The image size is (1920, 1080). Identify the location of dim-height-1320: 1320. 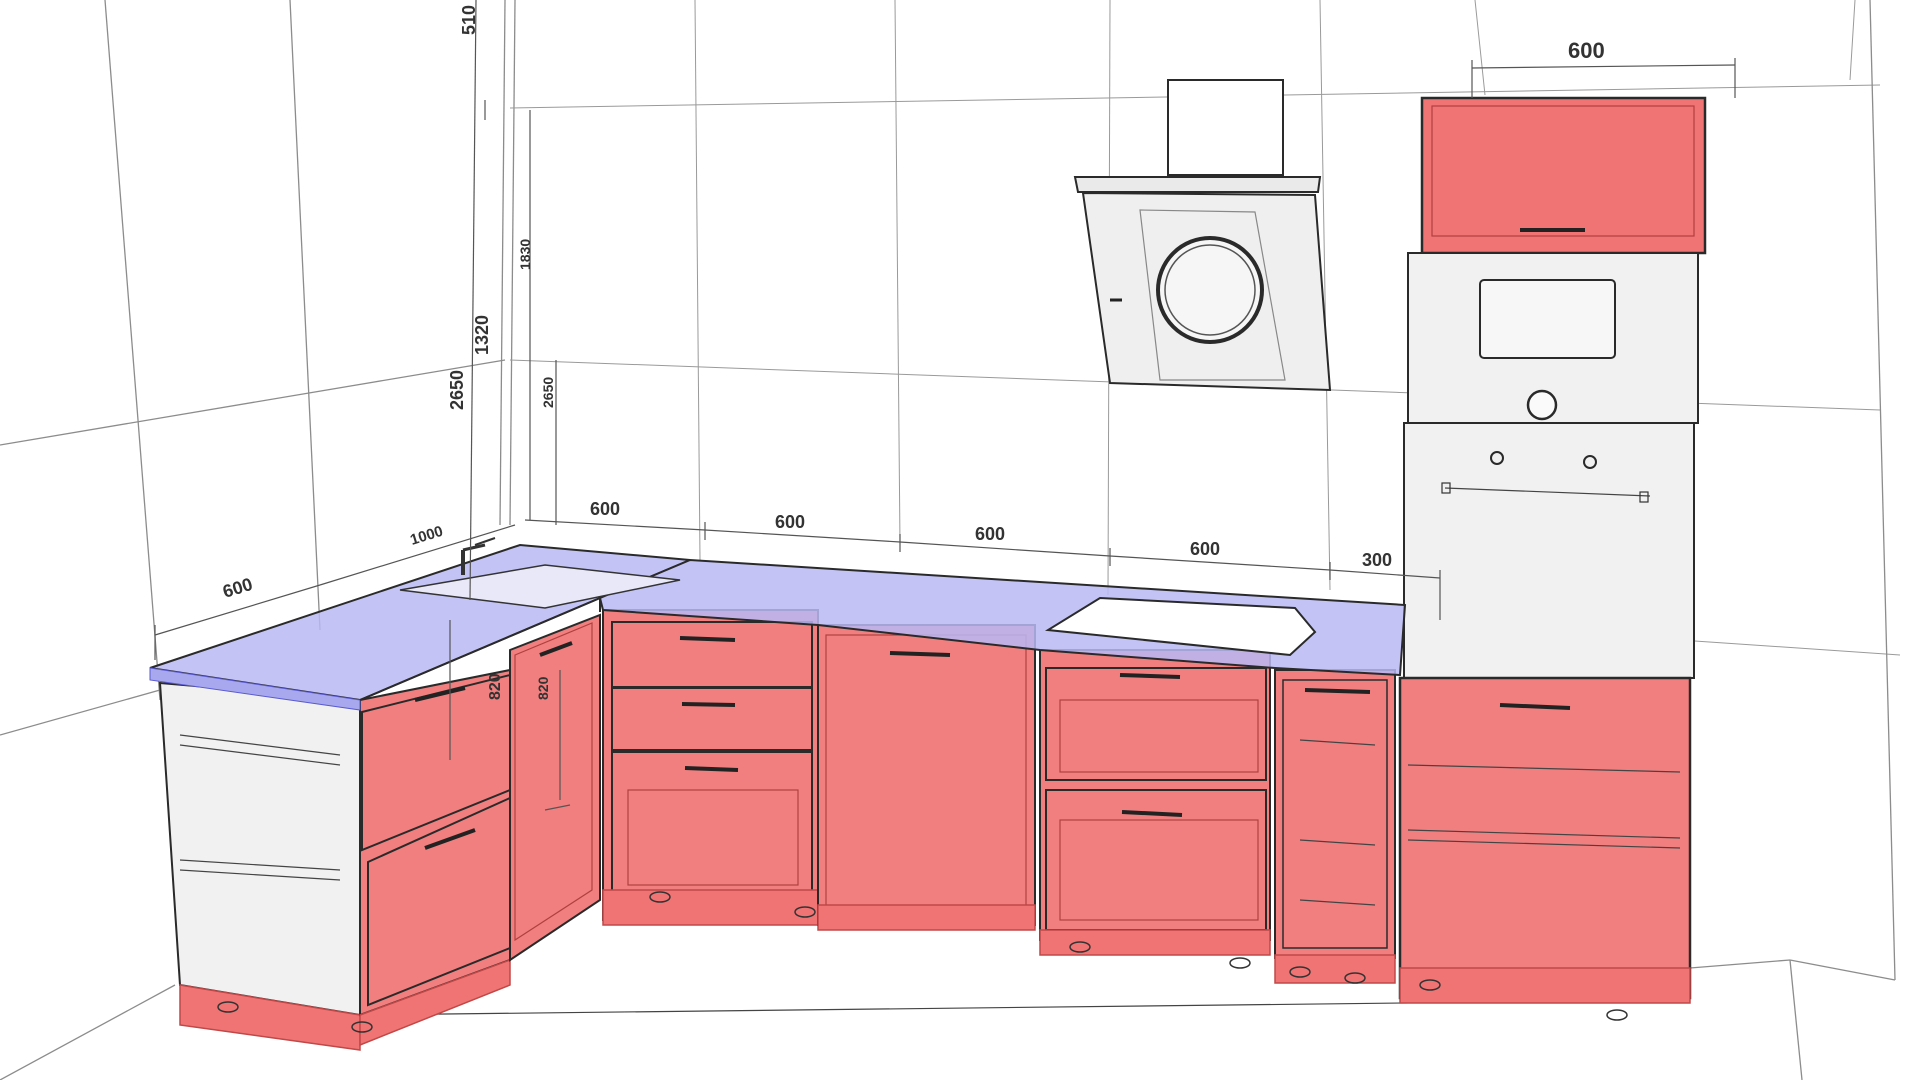
(482, 335).